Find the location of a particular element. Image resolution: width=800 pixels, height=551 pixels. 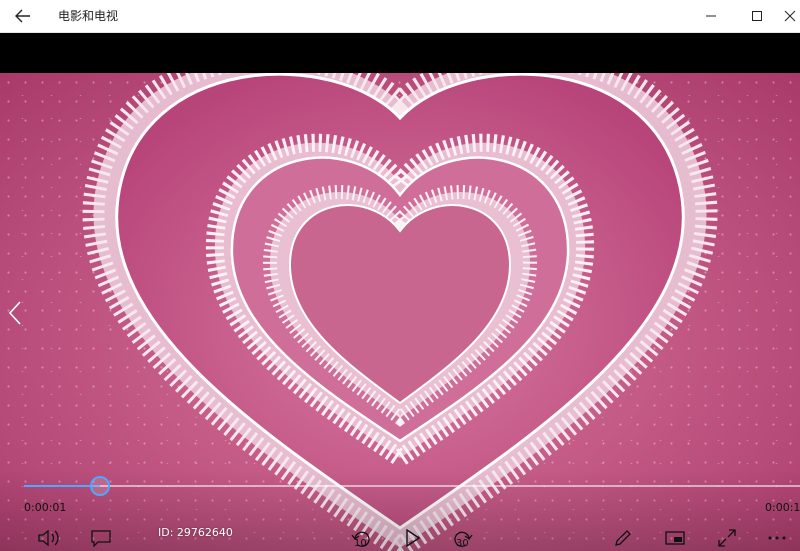

minimize-button is located at coordinates (711, 16).